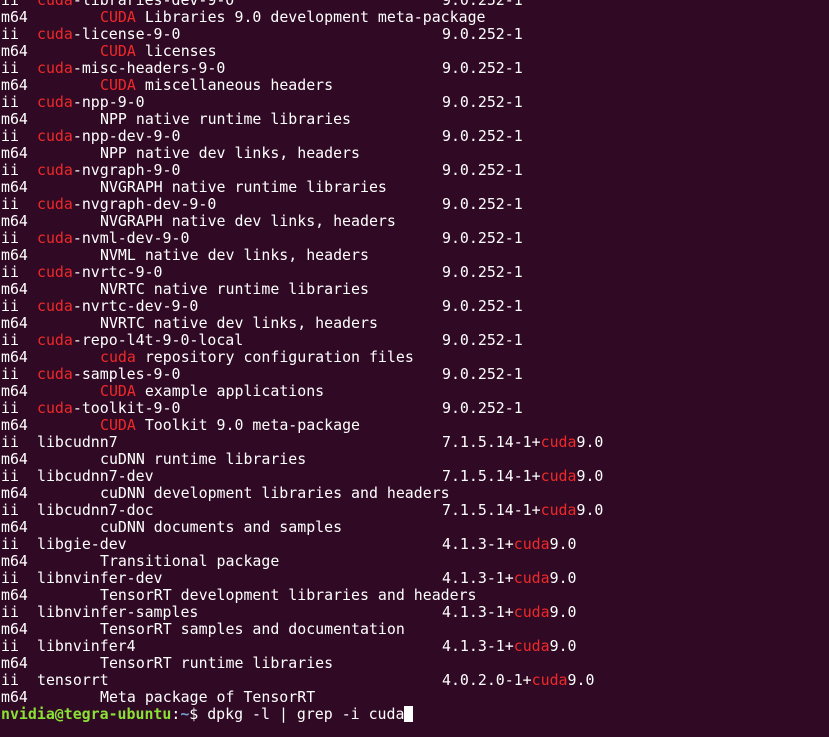  What do you see at coordinates (208, 697) in the screenshot?
I see `package-description: Meta package of TensorRT` at bounding box center [208, 697].